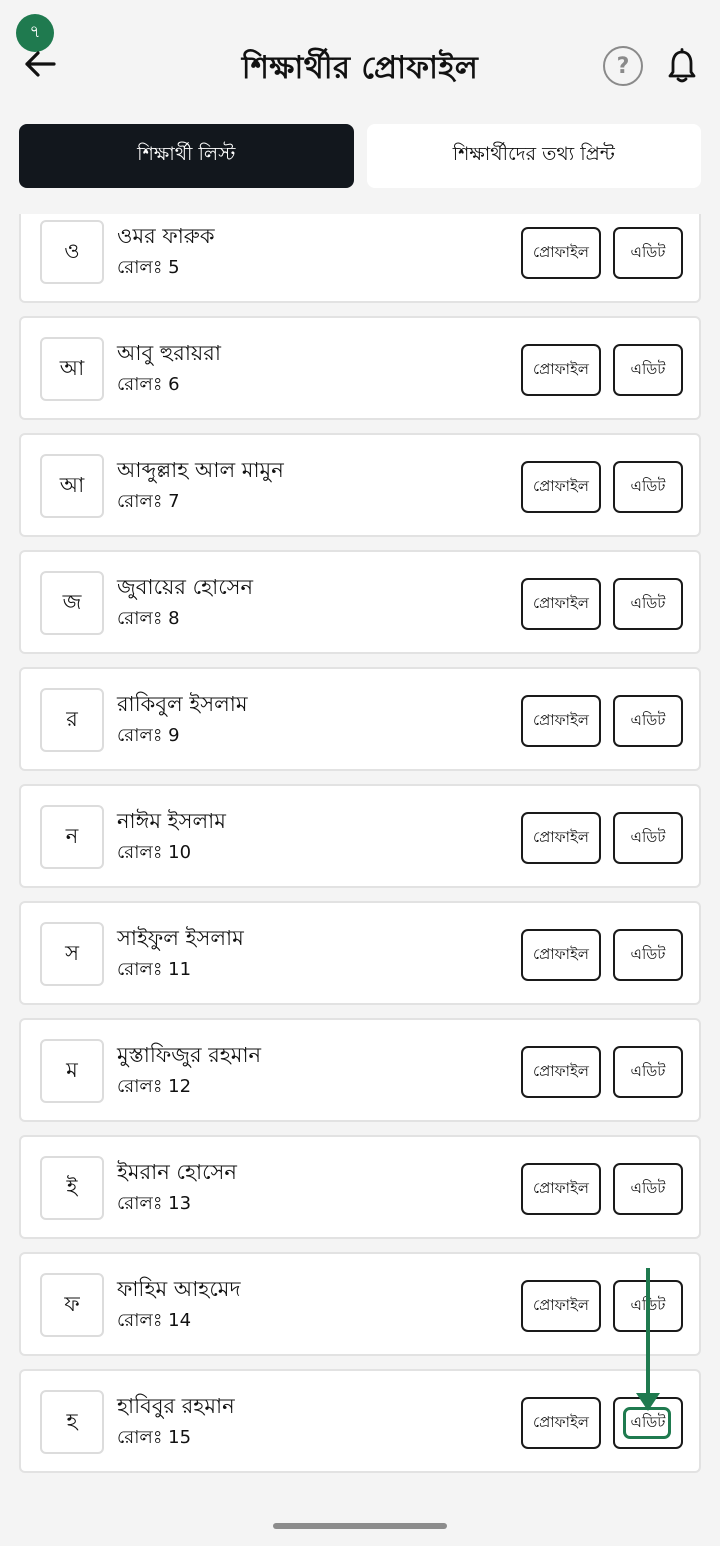 This screenshot has height=1546, width=720. I want to click on student-avatar: ফ, so click(72, 1305).